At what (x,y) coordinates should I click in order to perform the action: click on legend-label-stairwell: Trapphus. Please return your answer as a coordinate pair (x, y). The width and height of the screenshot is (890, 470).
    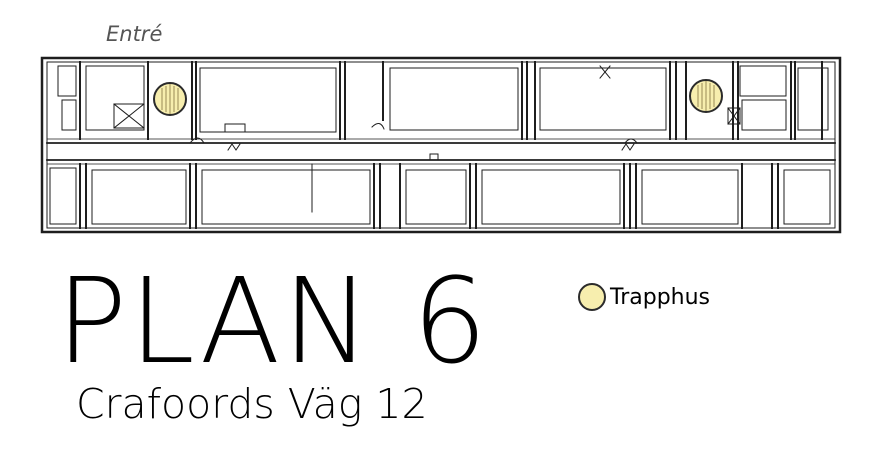
    Looking at the image, I should click on (660, 297).